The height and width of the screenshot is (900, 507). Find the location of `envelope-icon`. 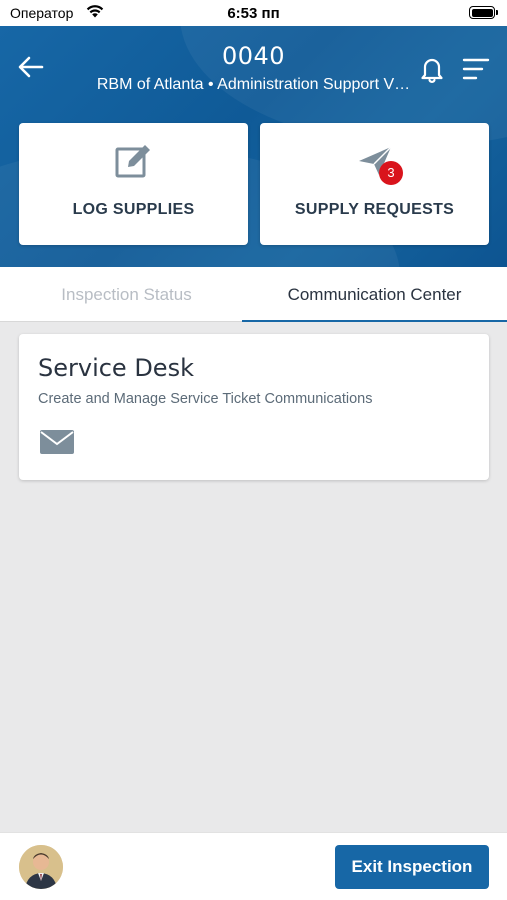

envelope-icon is located at coordinates (57, 442).